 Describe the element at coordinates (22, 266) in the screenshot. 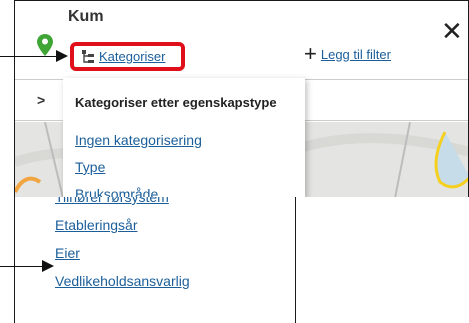

I see `pointer-arrow-line-bottom` at that location.